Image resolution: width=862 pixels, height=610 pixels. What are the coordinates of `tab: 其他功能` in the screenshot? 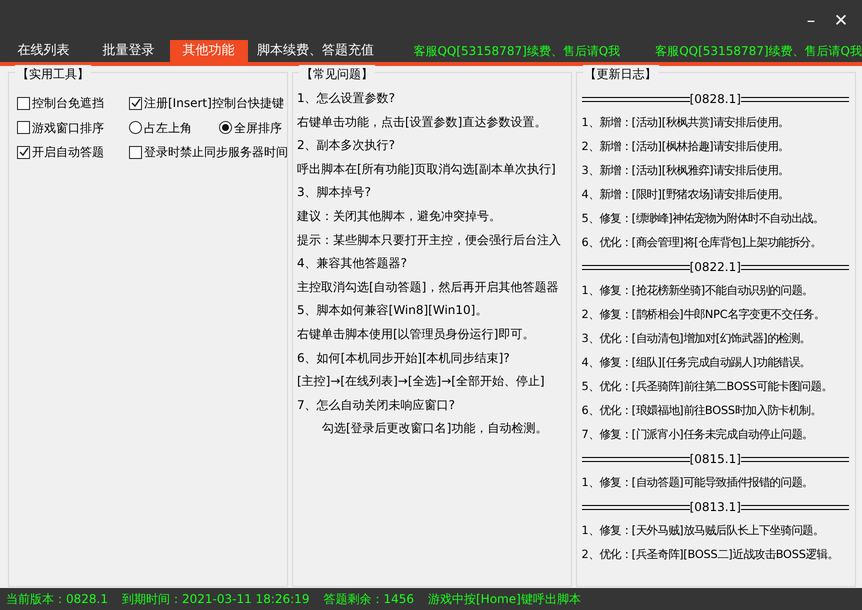 It's located at (209, 51).